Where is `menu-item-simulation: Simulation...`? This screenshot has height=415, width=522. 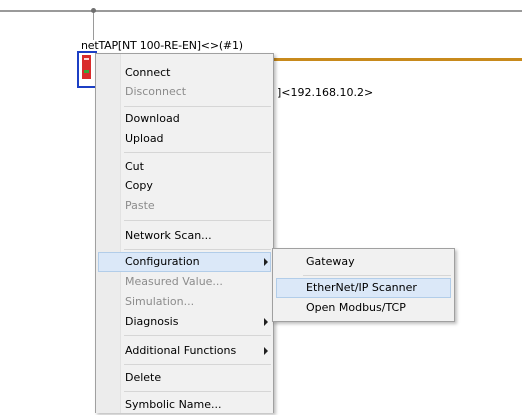 menu-item-simulation: Simulation... is located at coordinates (184, 302).